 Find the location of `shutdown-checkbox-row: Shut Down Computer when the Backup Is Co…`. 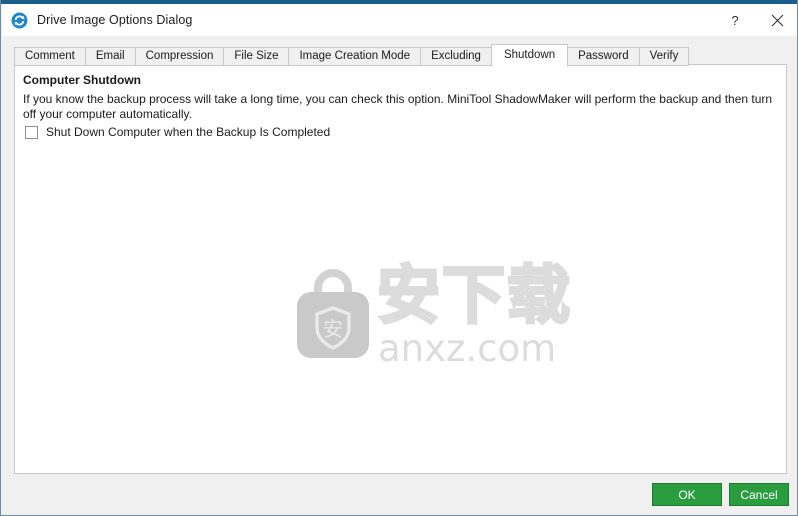

shutdown-checkbox-row: Shut Down Computer when the Backup Is Co… is located at coordinates (177, 132).